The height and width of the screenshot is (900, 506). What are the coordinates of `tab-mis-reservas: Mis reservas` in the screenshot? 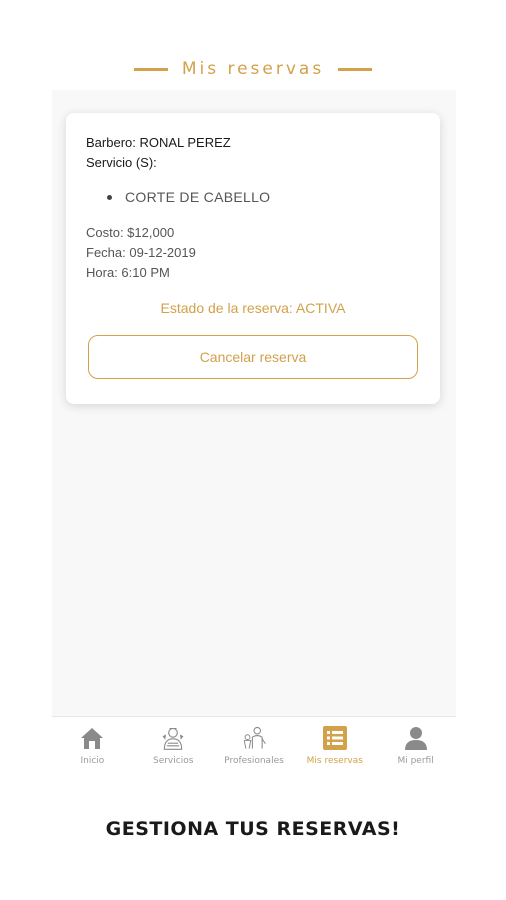 It's located at (334, 746).